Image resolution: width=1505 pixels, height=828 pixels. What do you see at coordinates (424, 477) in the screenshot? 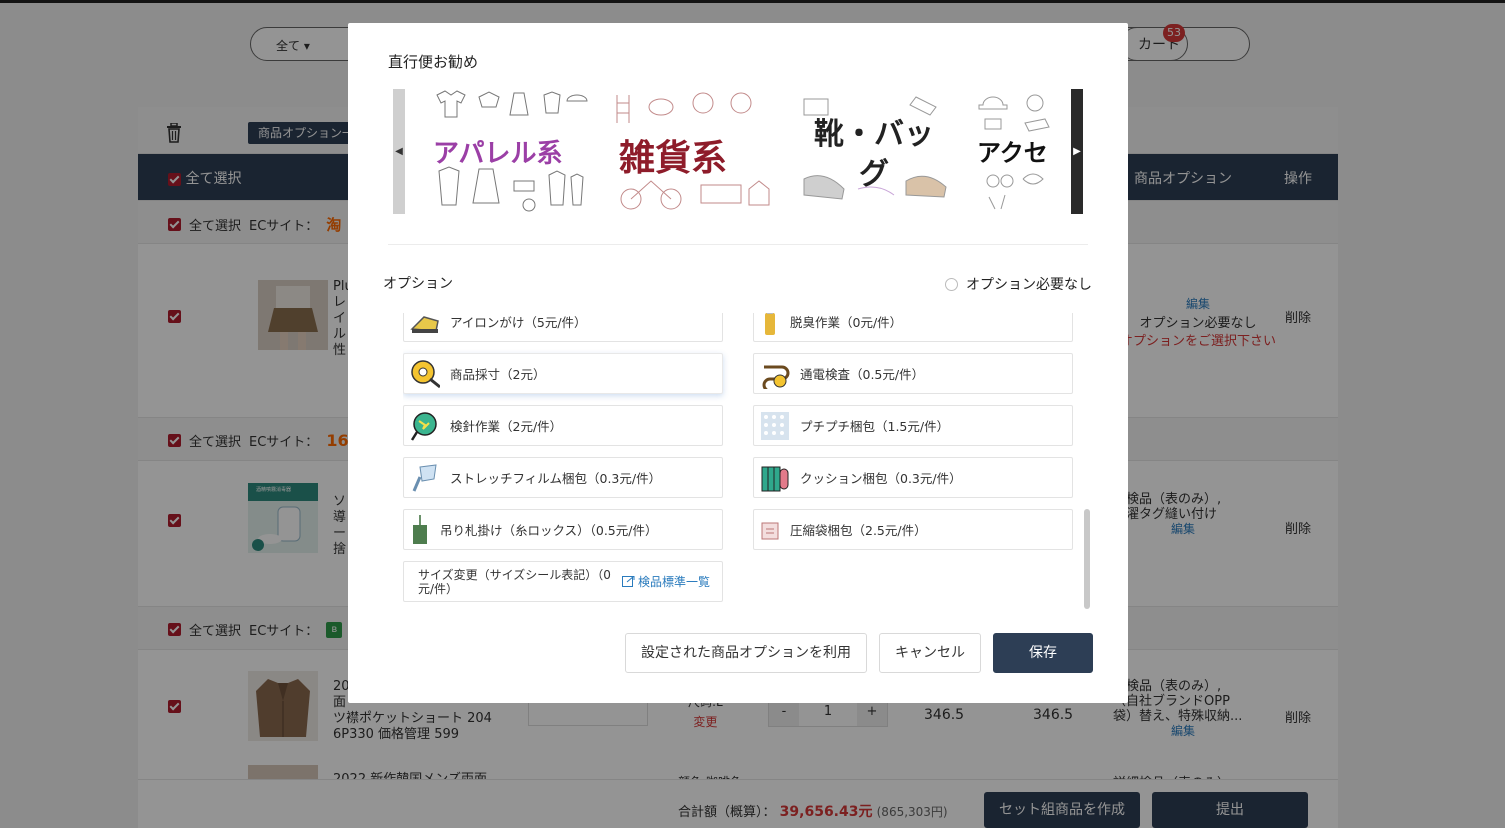
I see `stretch-film-icon` at bounding box center [424, 477].